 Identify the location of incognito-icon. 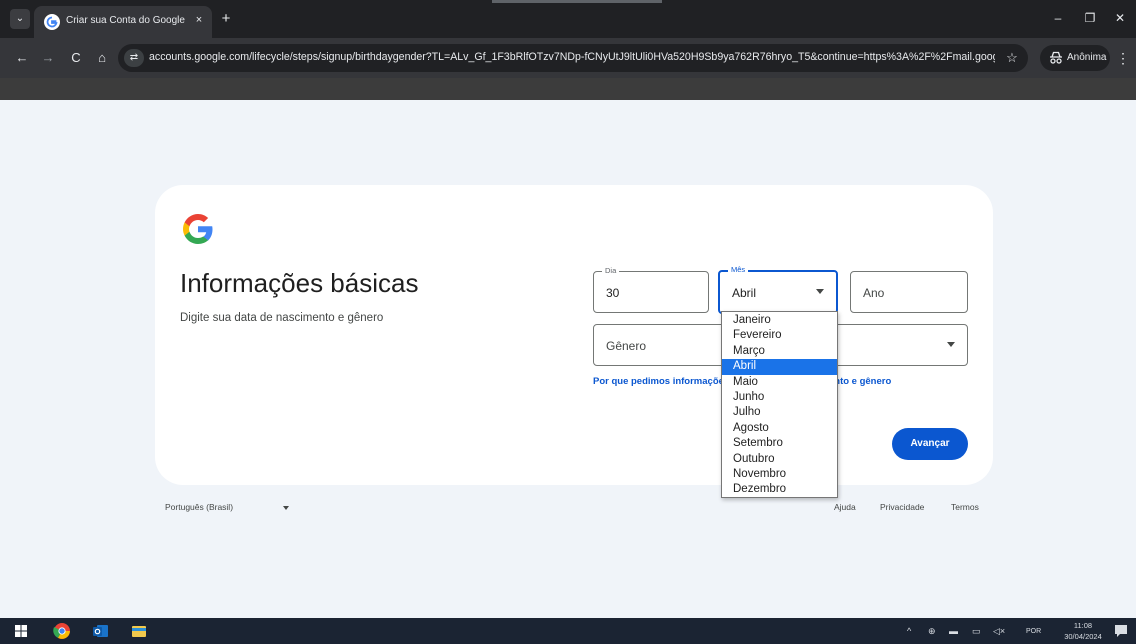
(1056, 57).